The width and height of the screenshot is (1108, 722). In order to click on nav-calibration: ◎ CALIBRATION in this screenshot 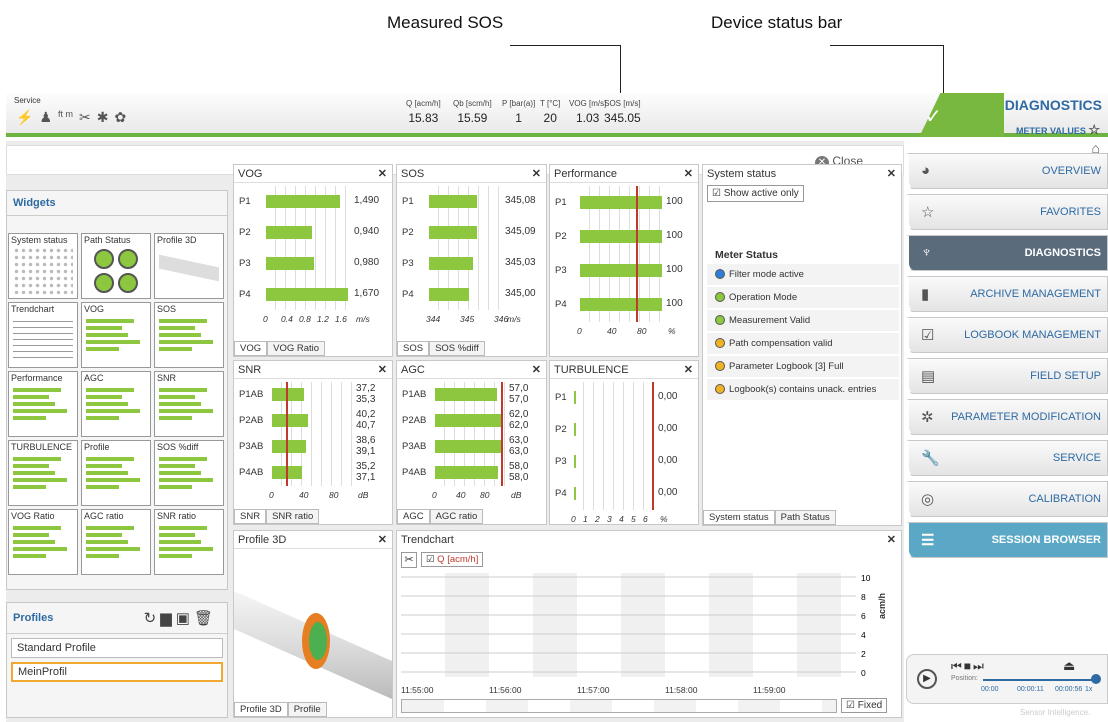, I will do `click(1007, 499)`.